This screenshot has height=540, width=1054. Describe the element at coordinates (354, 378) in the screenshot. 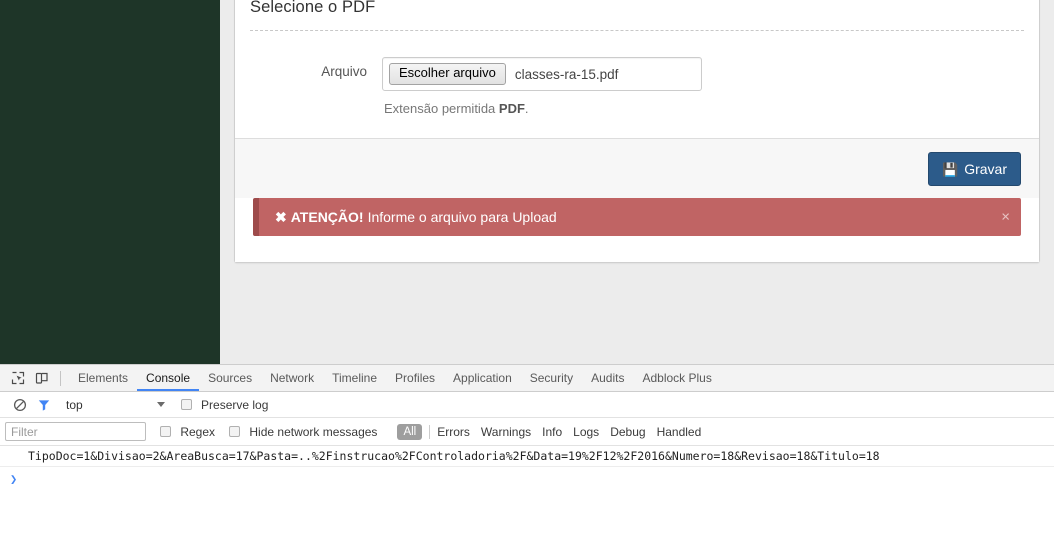

I see `tab-timeline: Timeline` at that location.